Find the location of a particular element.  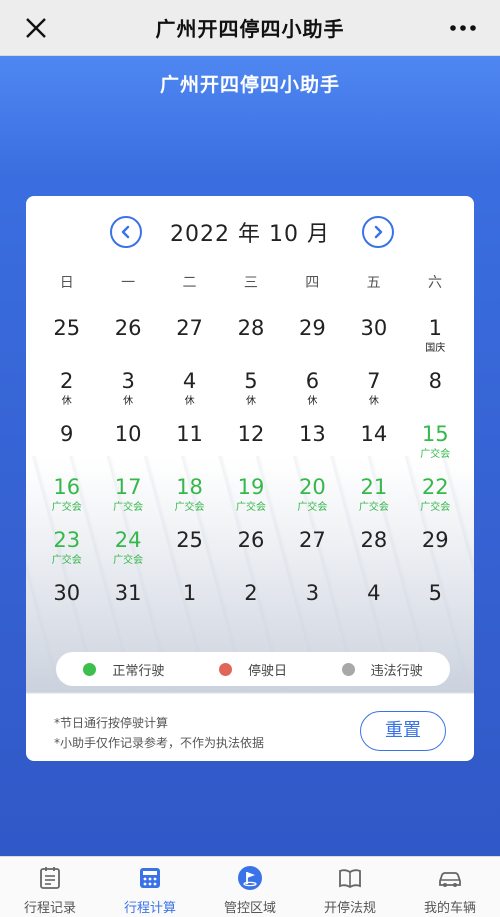

day-cell: 16 广交会 is located at coordinates (66, 499).